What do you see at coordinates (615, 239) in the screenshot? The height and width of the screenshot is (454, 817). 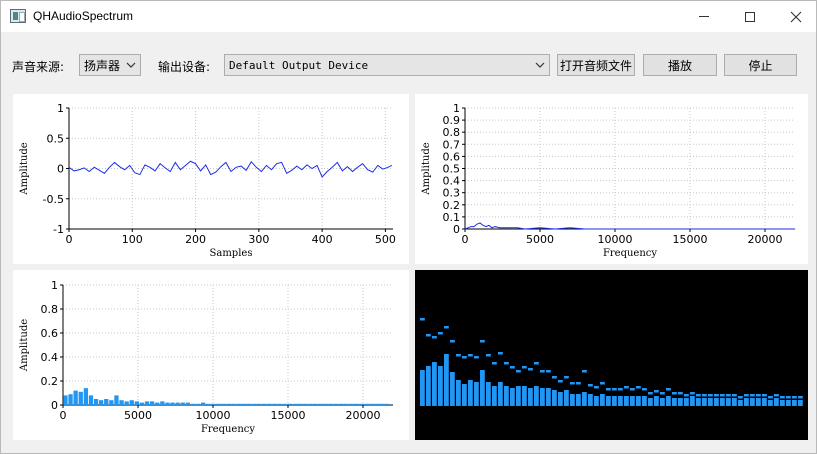 I see `x-tick-label: 10000` at bounding box center [615, 239].